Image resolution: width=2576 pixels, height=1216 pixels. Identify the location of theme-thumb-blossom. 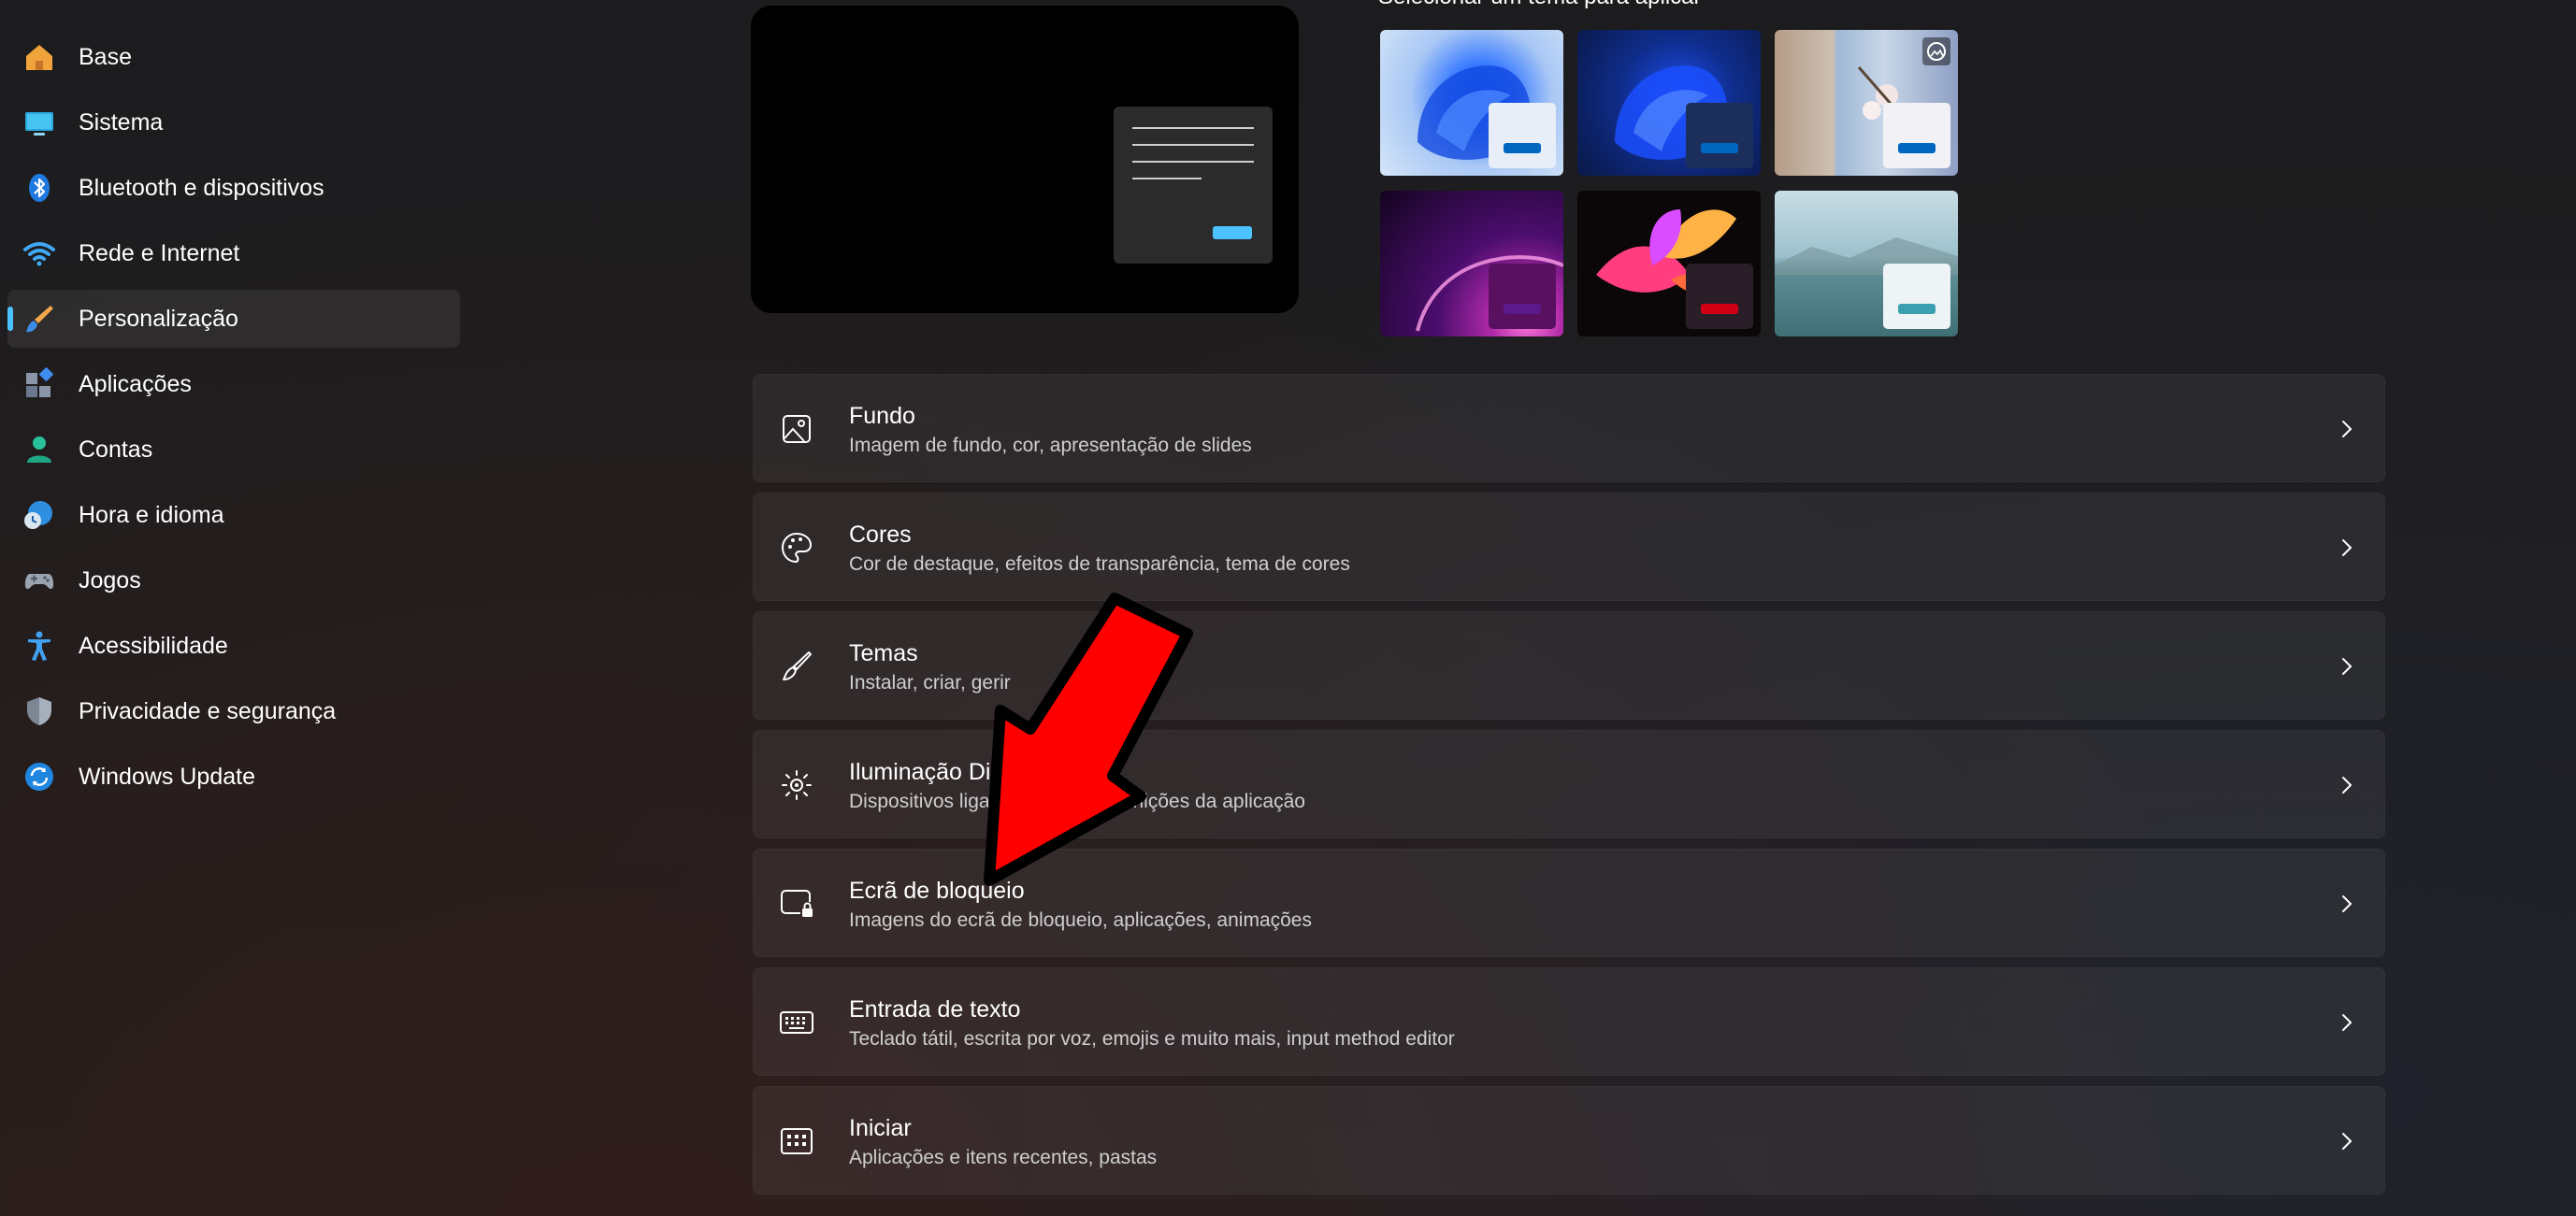
(1867, 103).